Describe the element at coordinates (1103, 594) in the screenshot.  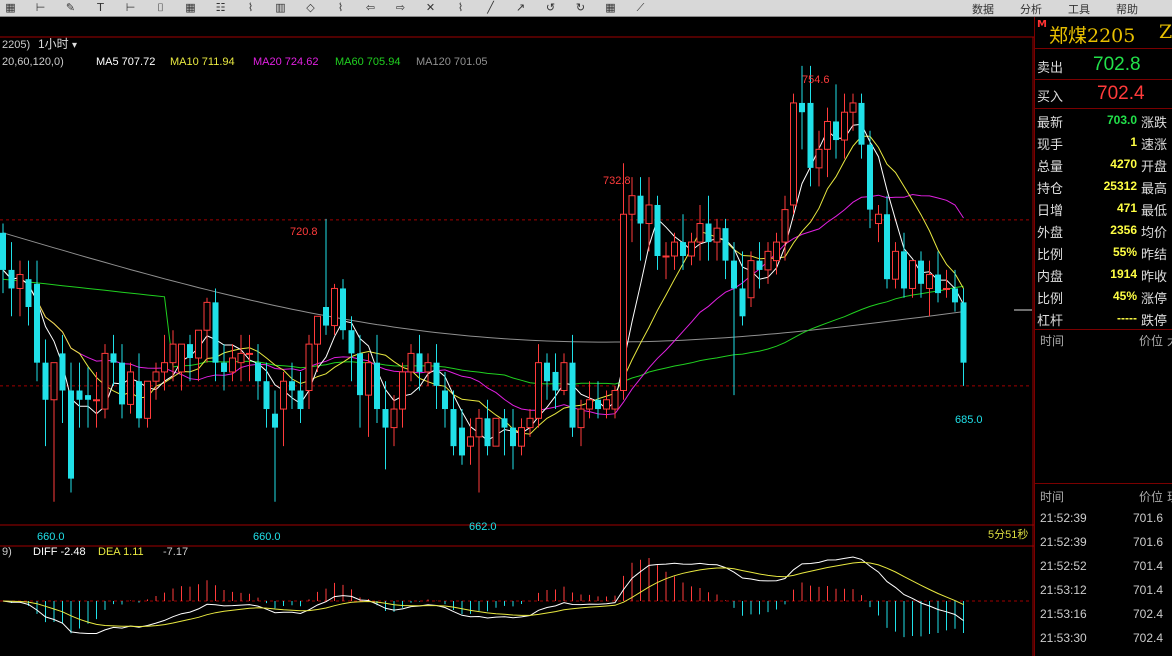
I see `tick-row: 21:53:12 701.4` at that location.